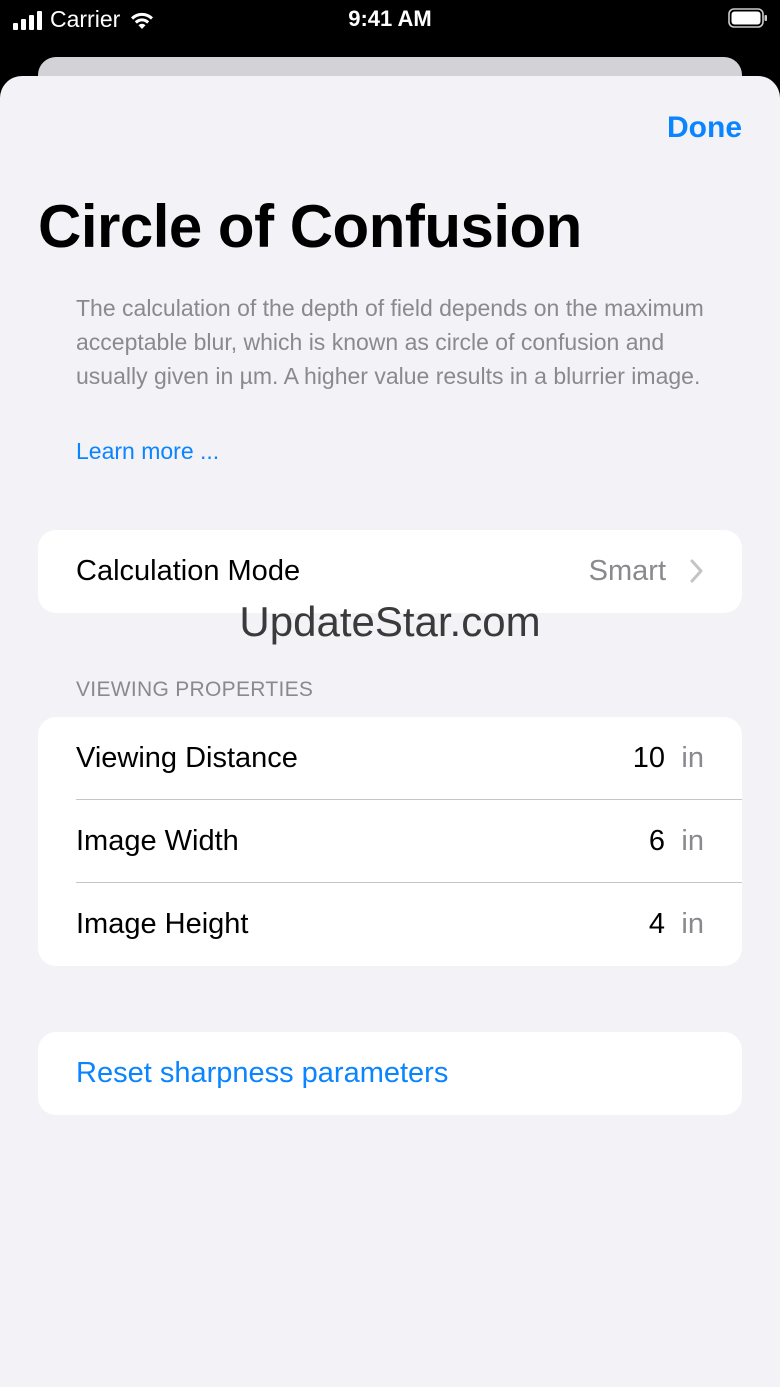 The image size is (780, 1387). I want to click on image-height-row: Image Height 4 in, so click(390, 924).